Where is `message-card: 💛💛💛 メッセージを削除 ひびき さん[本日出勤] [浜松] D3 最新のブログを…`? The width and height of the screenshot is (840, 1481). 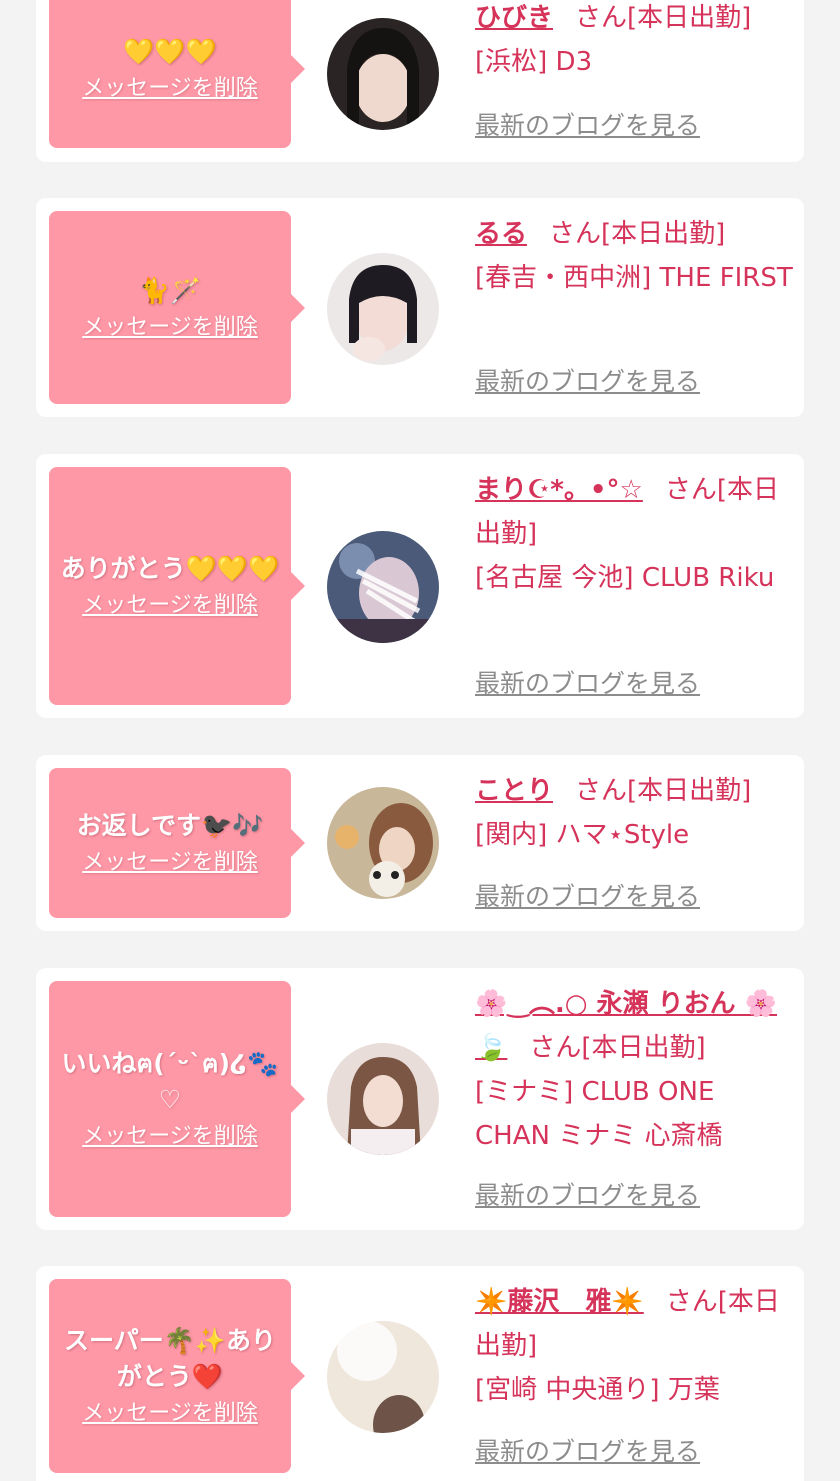 message-card: 💛💛💛 メッセージを削除 ひびき さん[本日出勤] [浜松] D3 最新のブログを… is located at coordinates (420, 81).